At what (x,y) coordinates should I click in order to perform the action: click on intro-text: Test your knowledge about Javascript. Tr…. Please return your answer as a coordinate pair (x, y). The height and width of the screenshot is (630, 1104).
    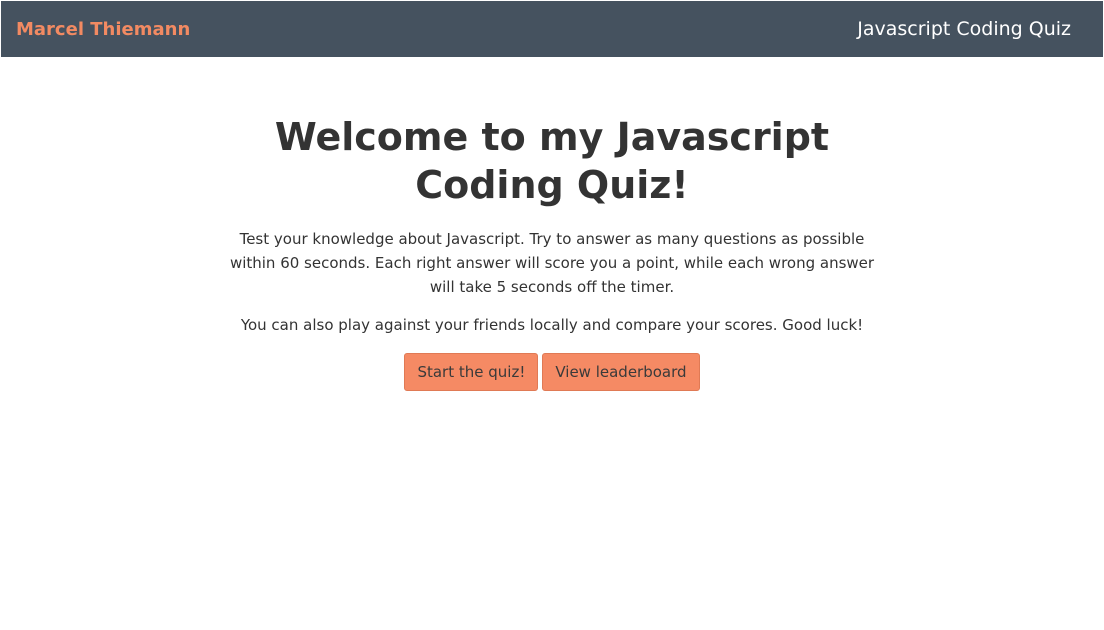
    Looking at the image, I should click on (552, 263).